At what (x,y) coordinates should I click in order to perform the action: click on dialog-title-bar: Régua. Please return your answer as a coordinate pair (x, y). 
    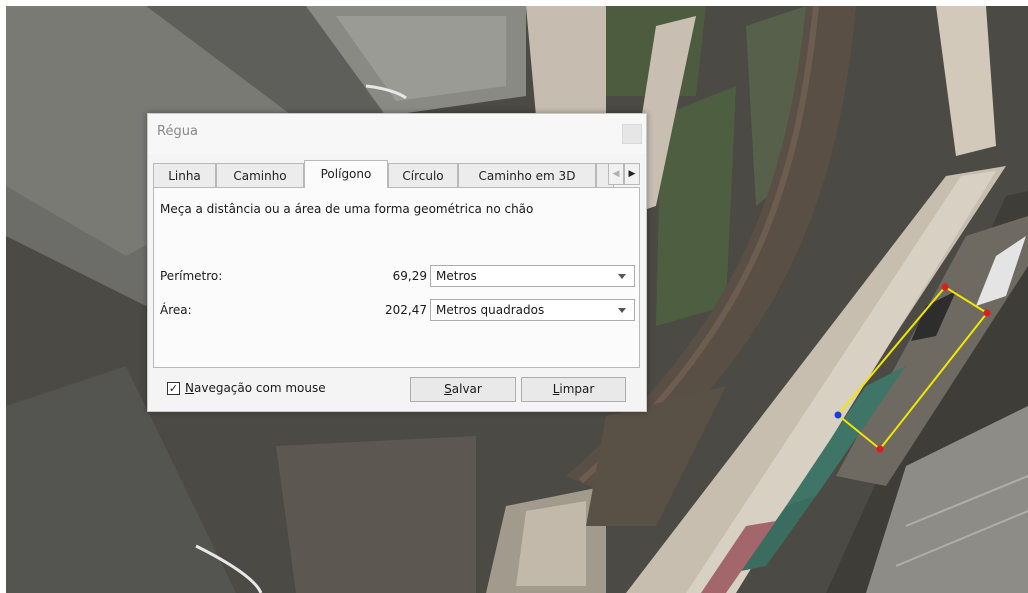
    Looking at the image, I should click on (397, 134).